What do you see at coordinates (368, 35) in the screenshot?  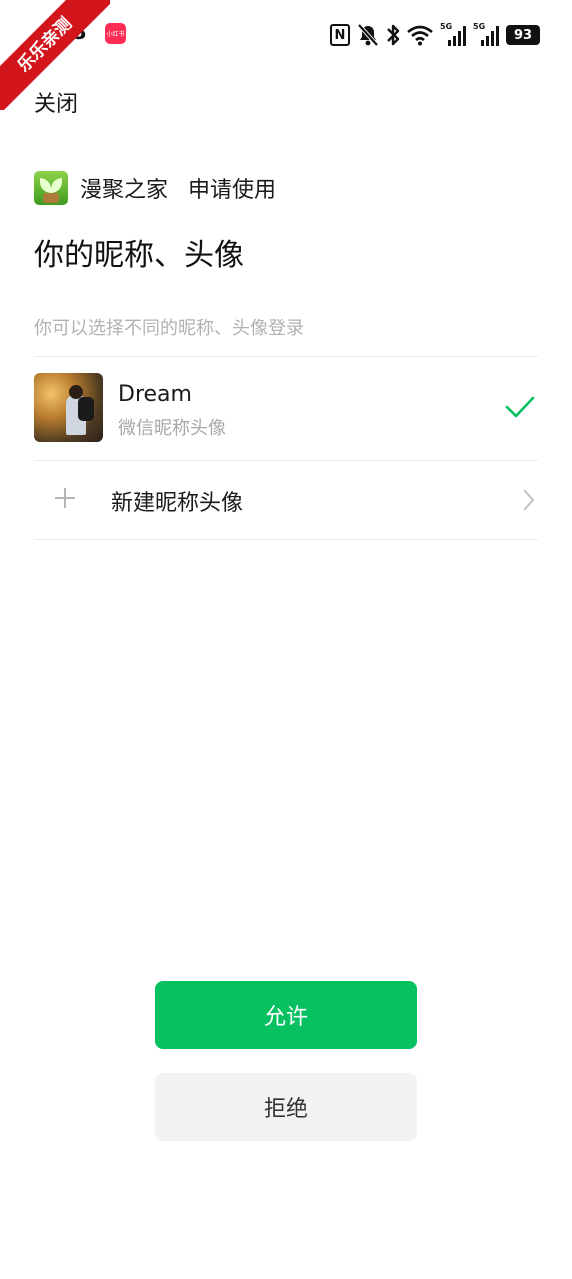 I see `mute-bell-icon` at bounding box center [368, 35].